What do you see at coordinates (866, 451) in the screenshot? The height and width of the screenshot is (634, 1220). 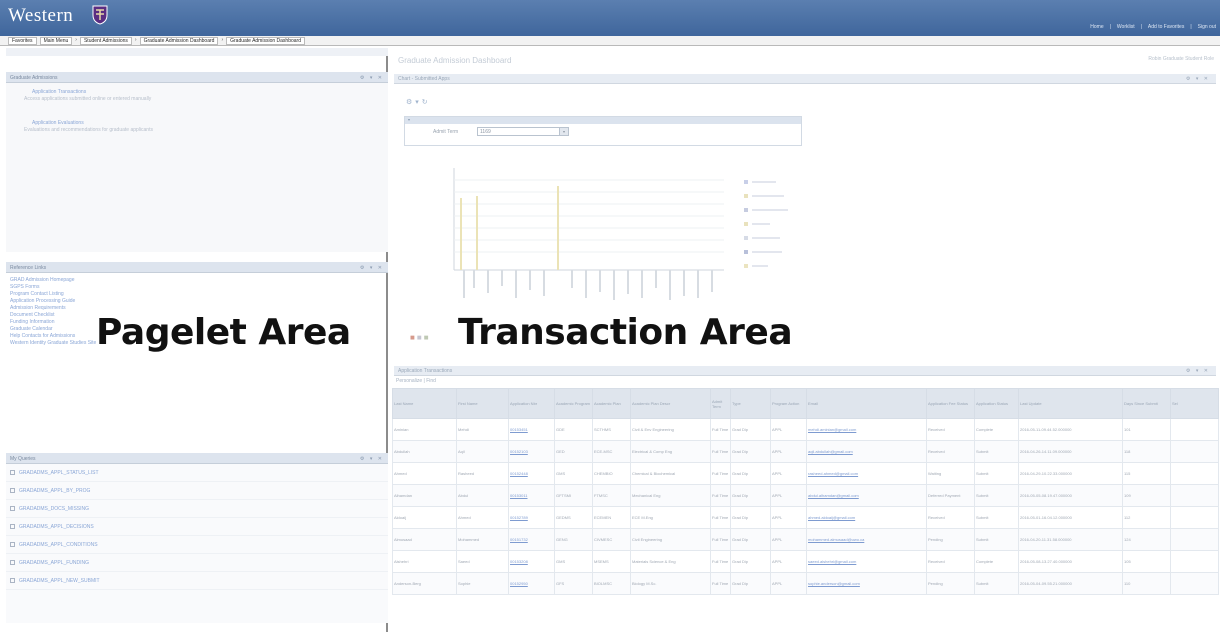 I see `table-cell: aqil.abdullah@gmail.com` at bounding box center [866, 451].